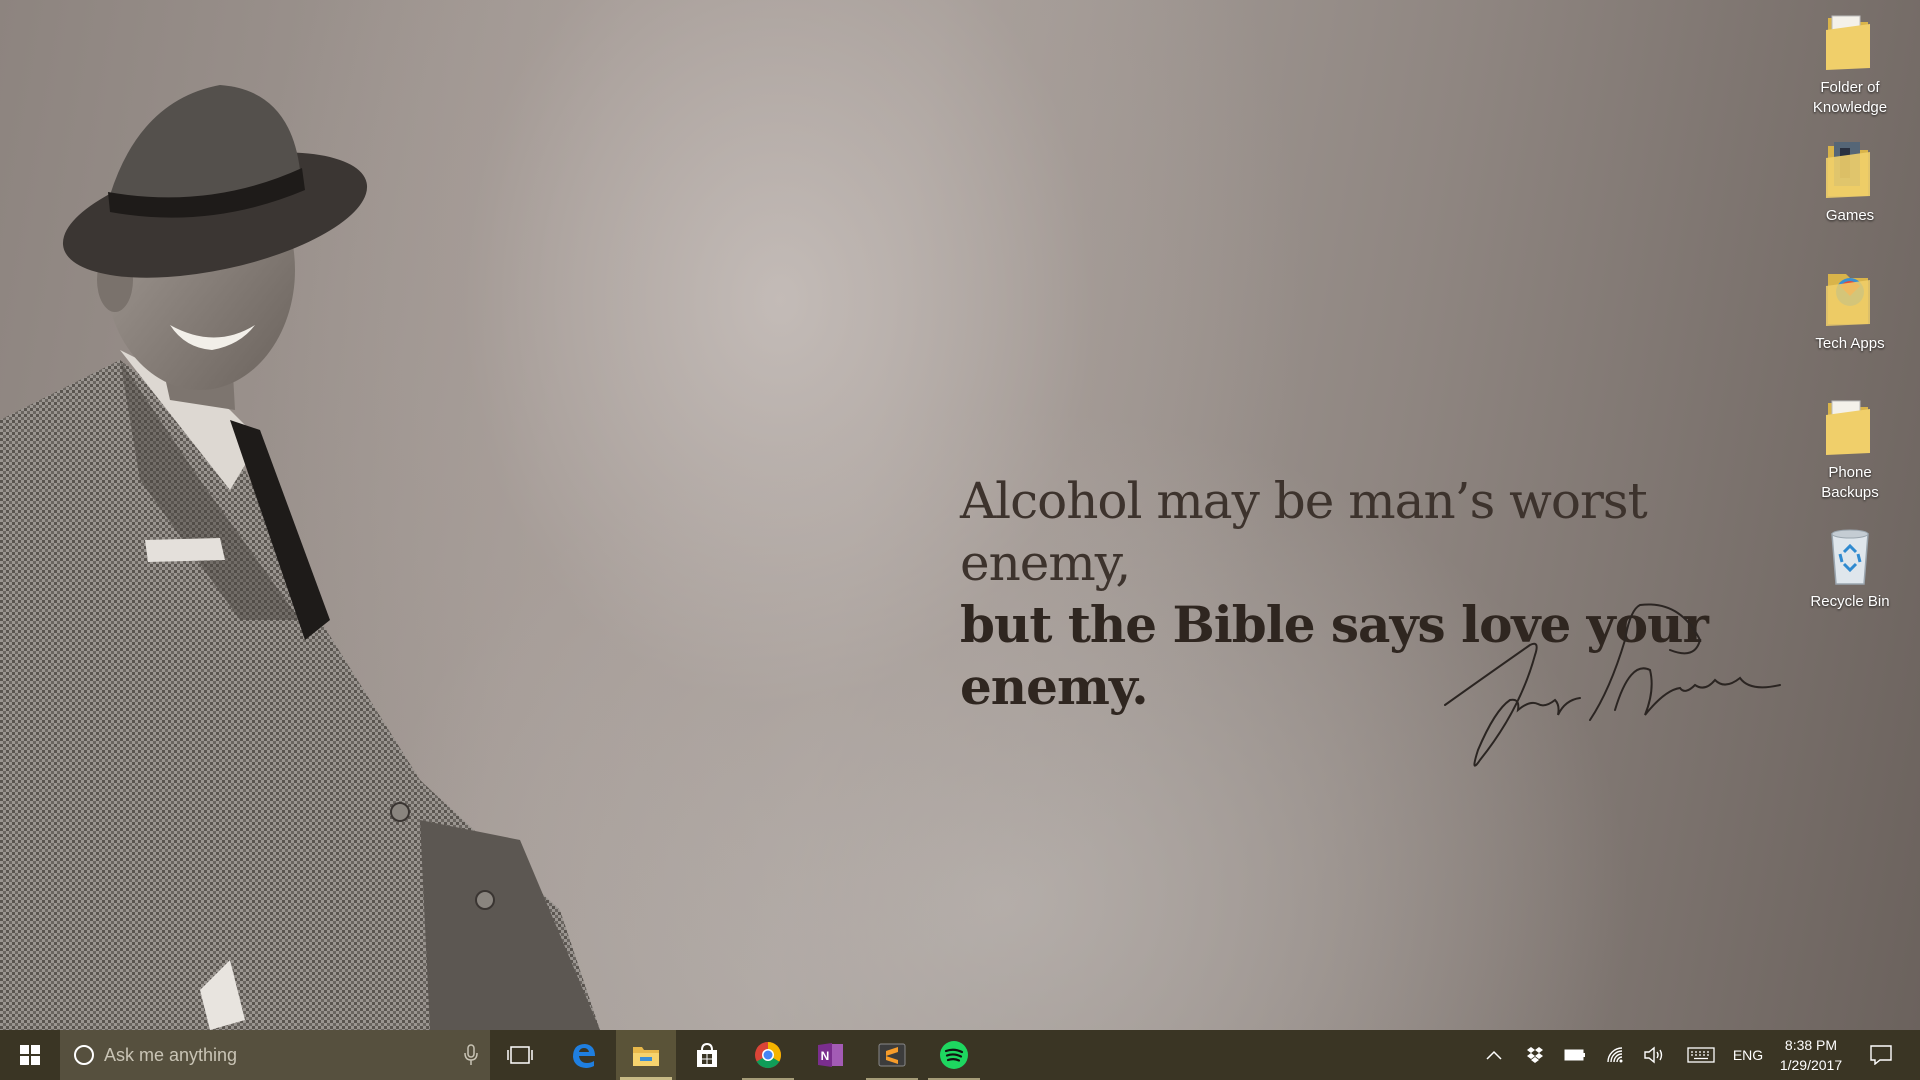  Describe the element at coordinates (825, 1056) in the screenshot. I see `svg-text: N` at that location.